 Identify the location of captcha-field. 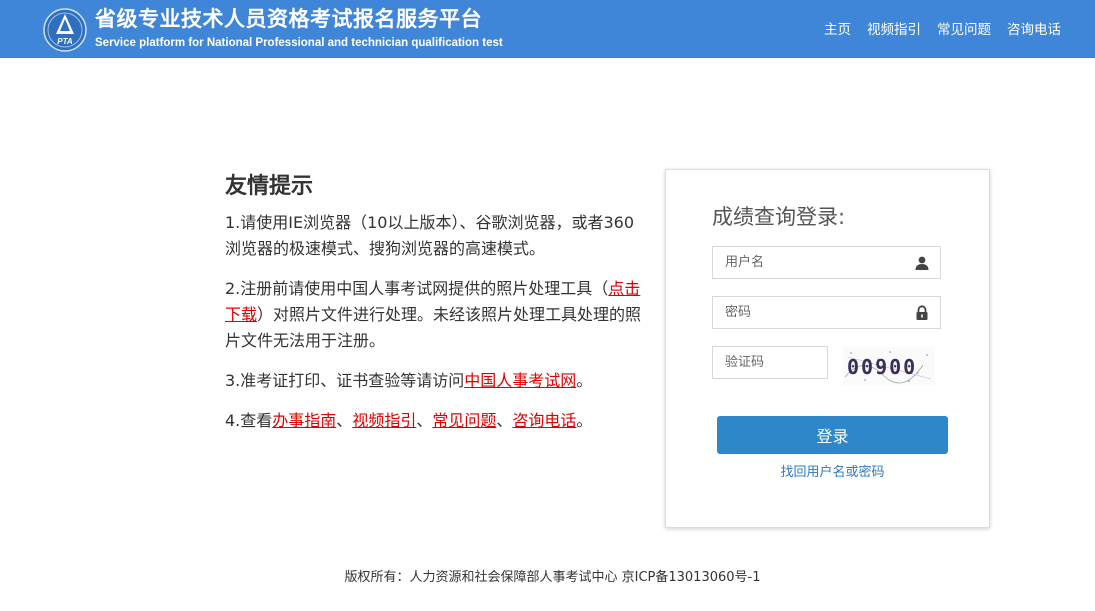
(770, 362).